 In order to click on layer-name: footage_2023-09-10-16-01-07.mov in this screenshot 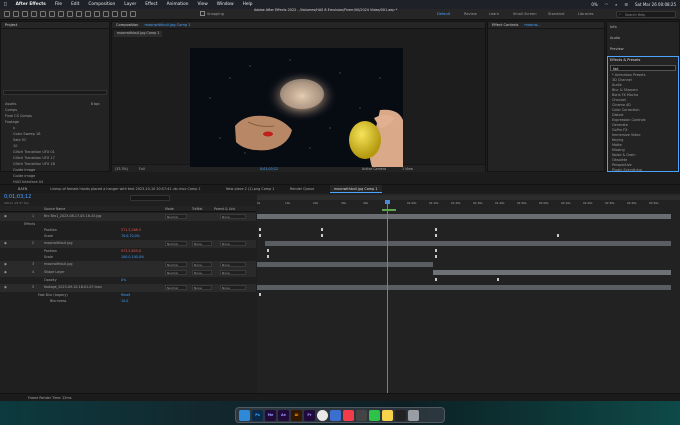, I will do `click(73, 287)`.